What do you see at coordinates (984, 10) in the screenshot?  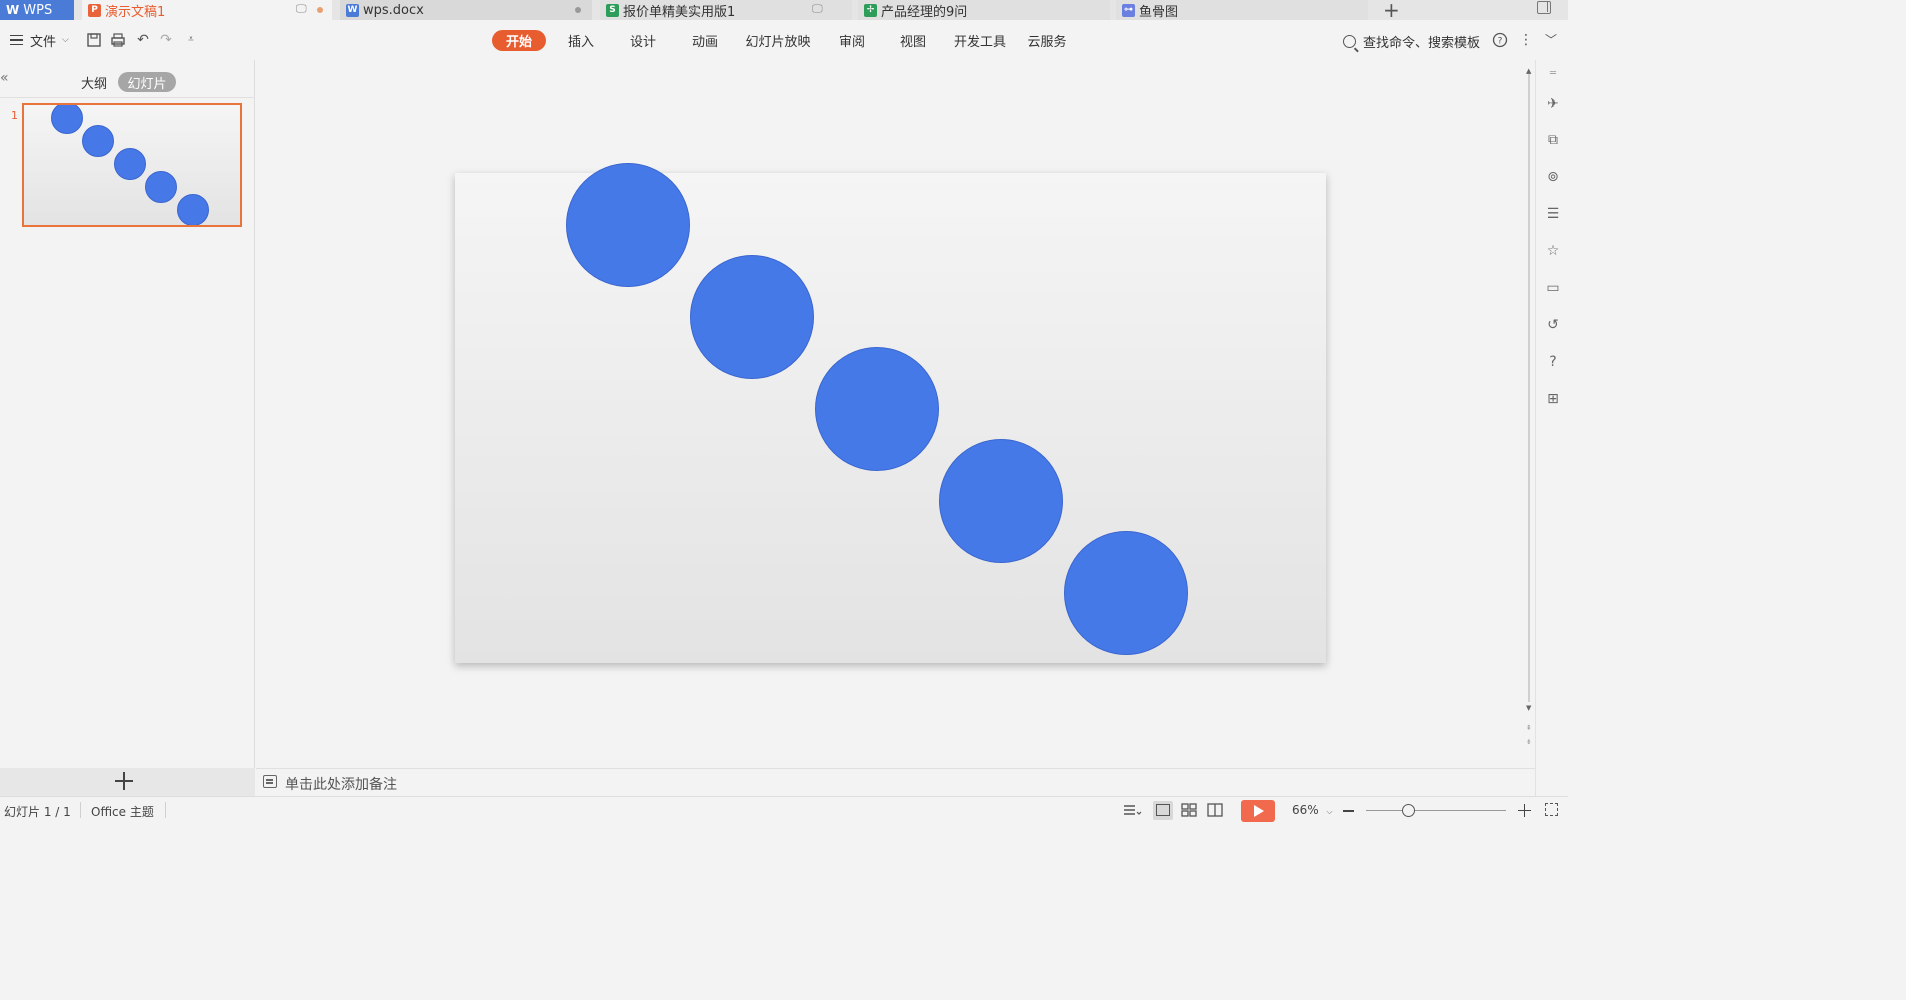 I see `tab-mindmap: ✢ 产品经理的9问` at bounding box center [984, 10].